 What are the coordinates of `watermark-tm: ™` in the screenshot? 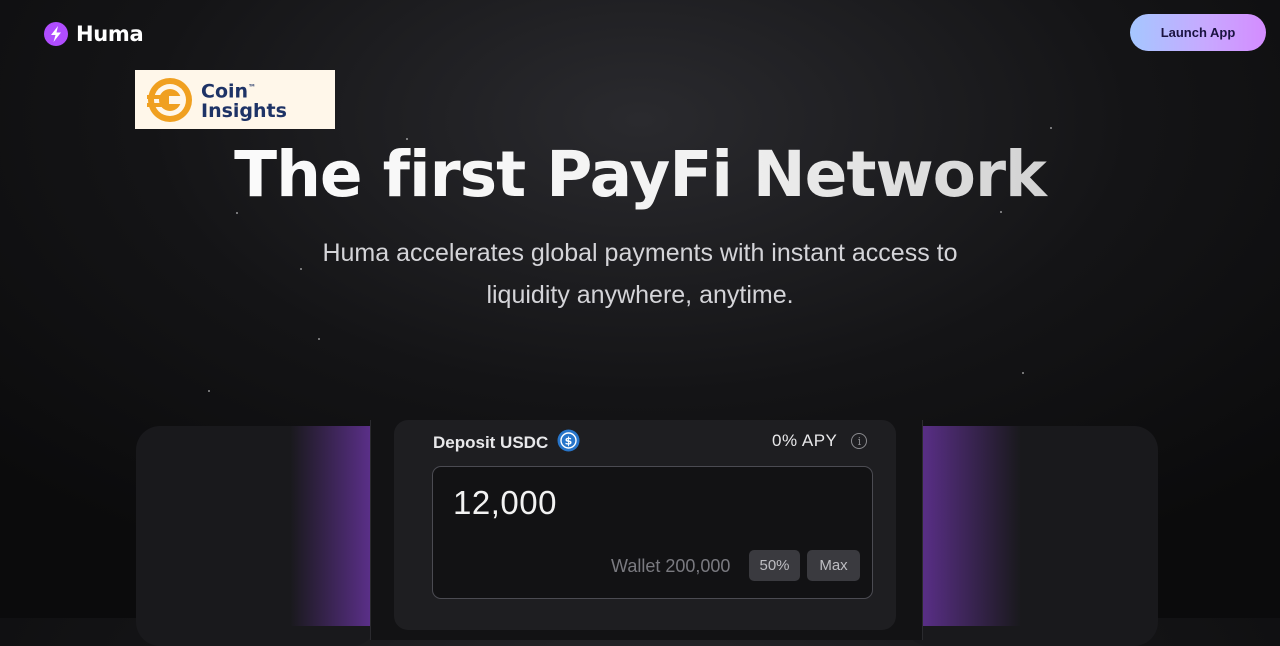 It's located at (252, 87).